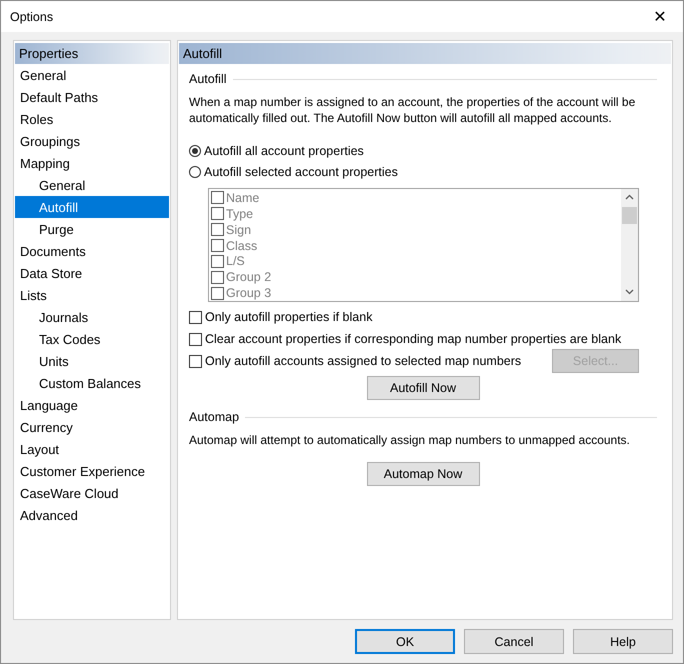  Describe the element at coordinates (288, 317) in the screenshot. I see `checkbox-label: Only autofill properties if blank` at that location.